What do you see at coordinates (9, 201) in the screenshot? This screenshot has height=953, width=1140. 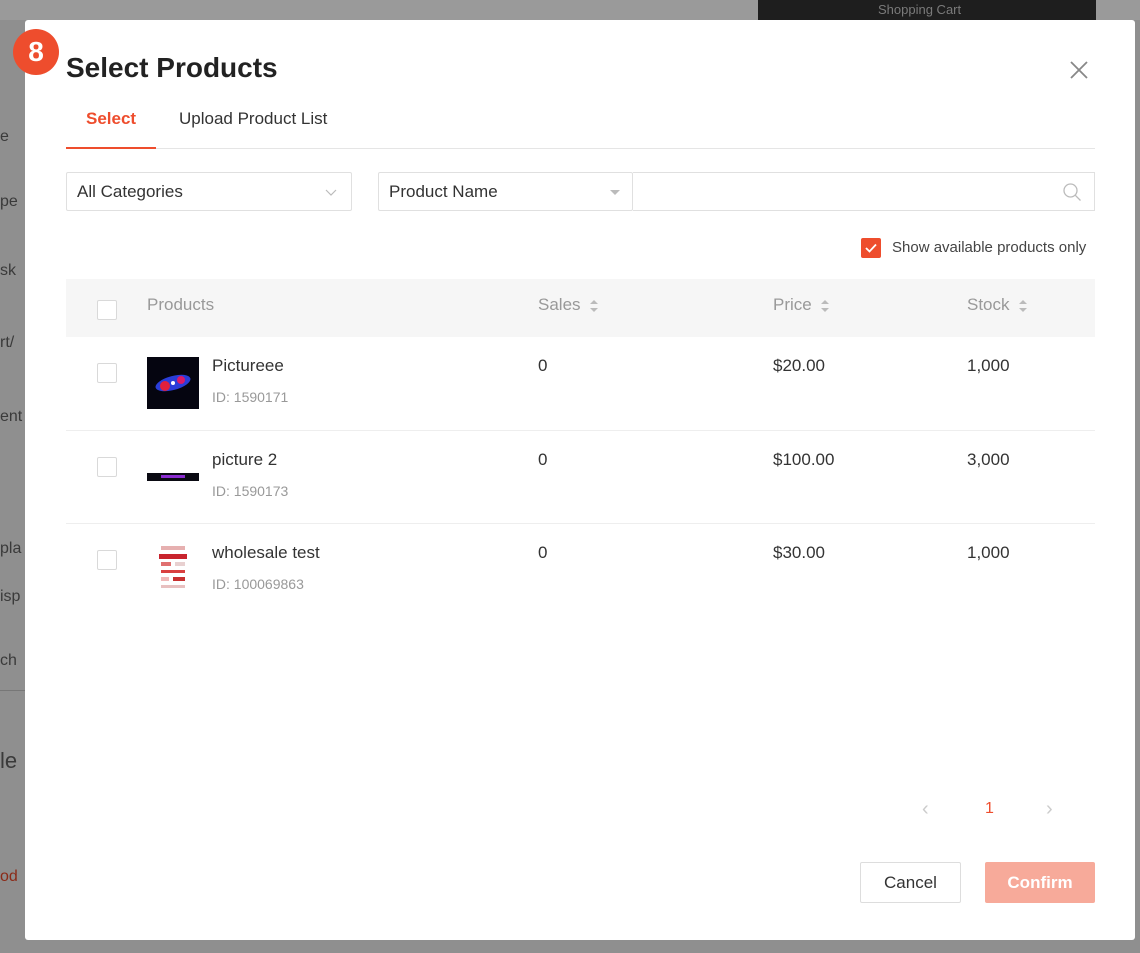 I see `background-fragment: pe` at bounding box center [9, 201].